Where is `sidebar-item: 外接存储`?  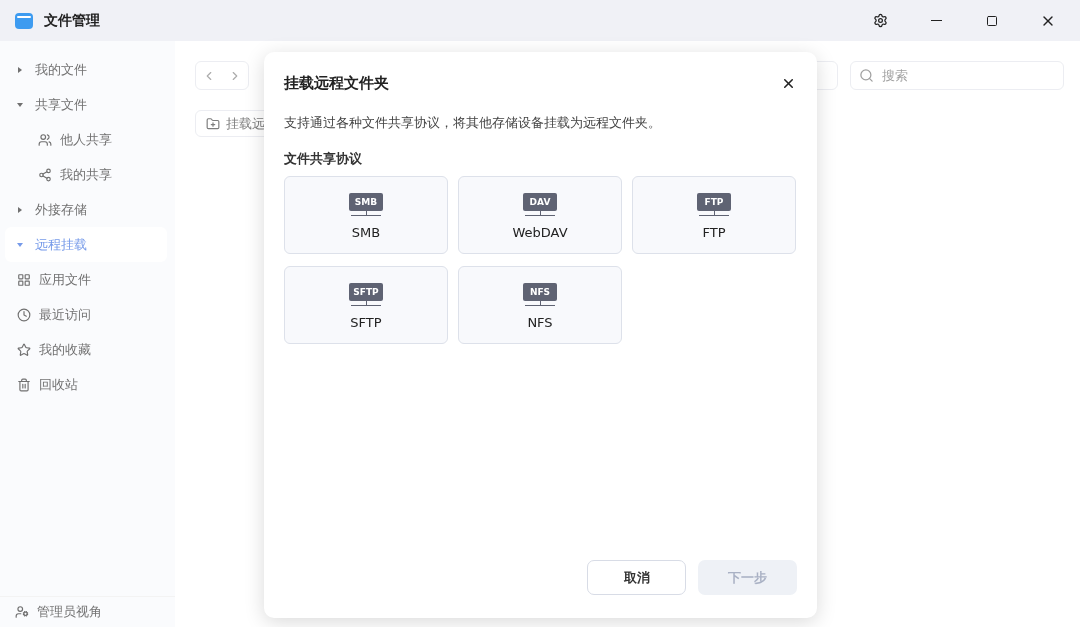
sidebar-item: 外接存储 is located at coordinates (86, 209).